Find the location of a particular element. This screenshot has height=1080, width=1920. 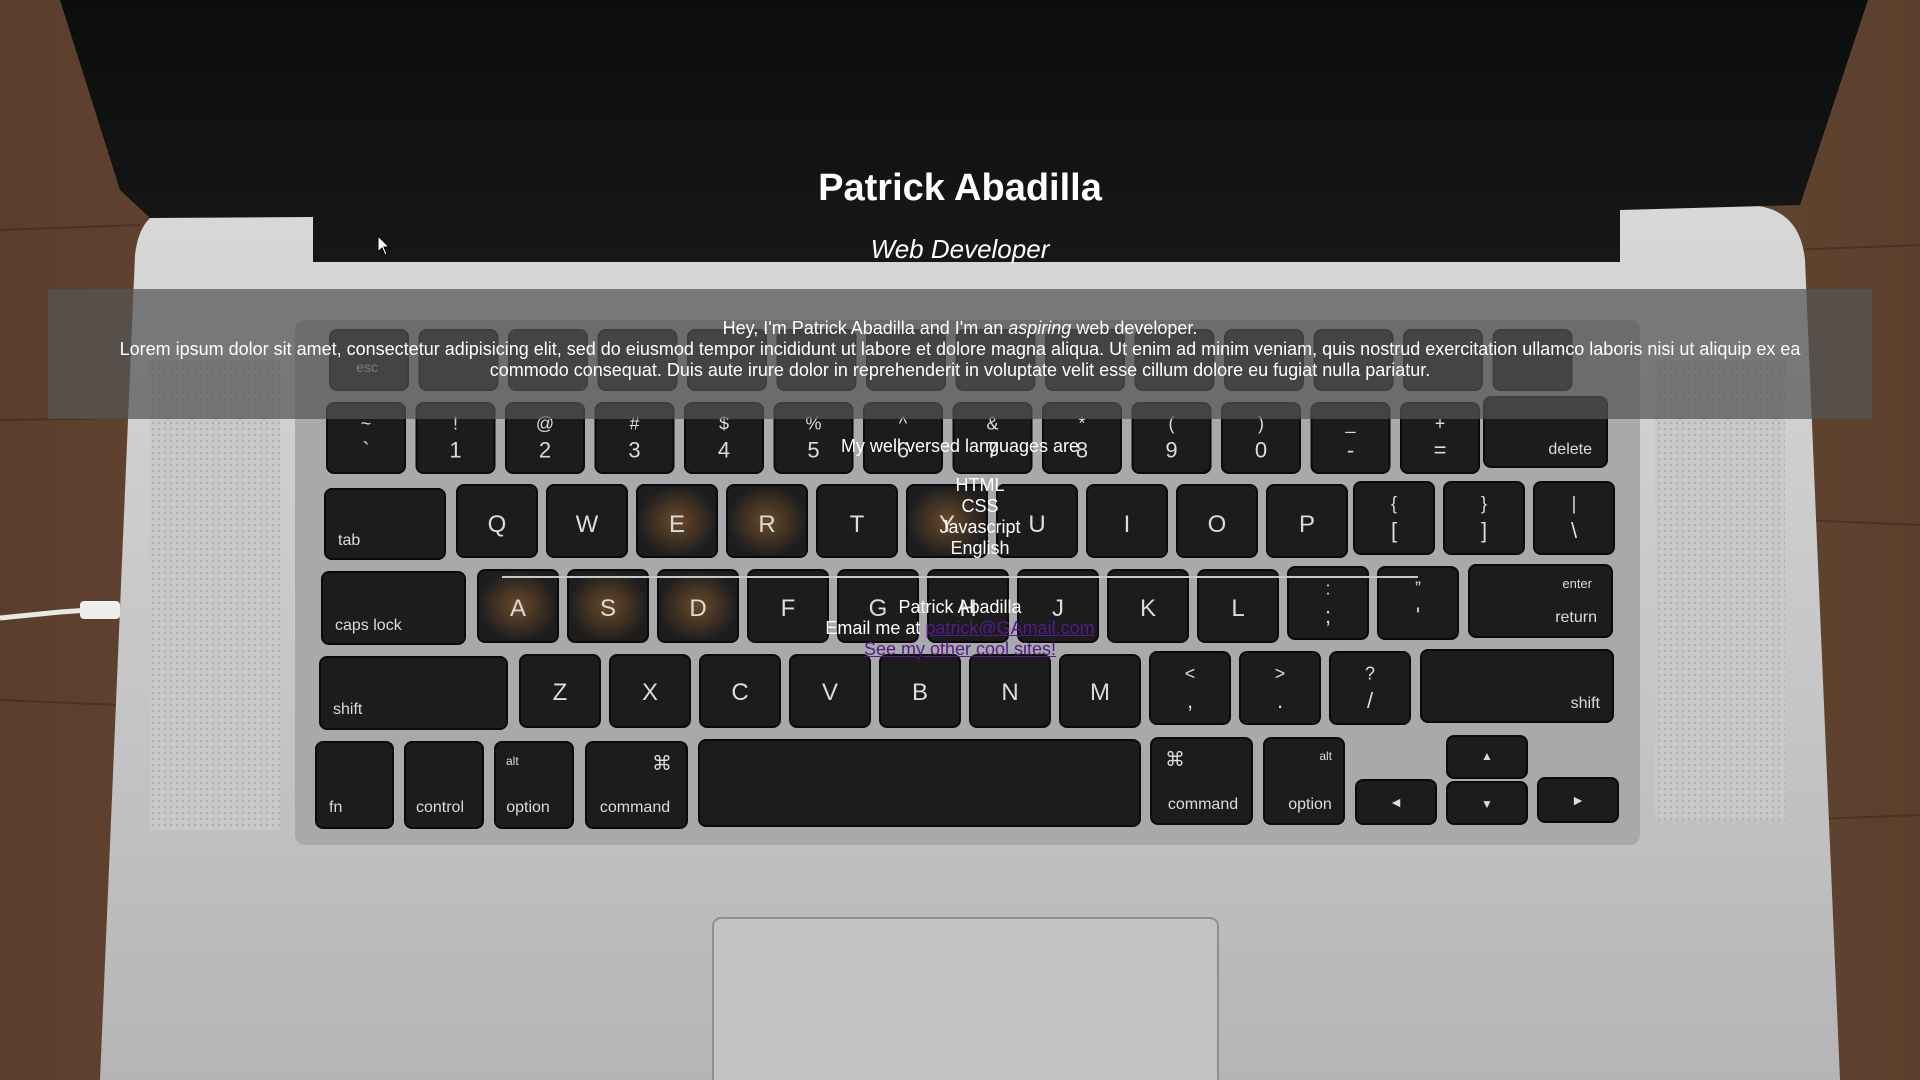

footer-email-prefix: Email me at is located at coordinates (875, 628).